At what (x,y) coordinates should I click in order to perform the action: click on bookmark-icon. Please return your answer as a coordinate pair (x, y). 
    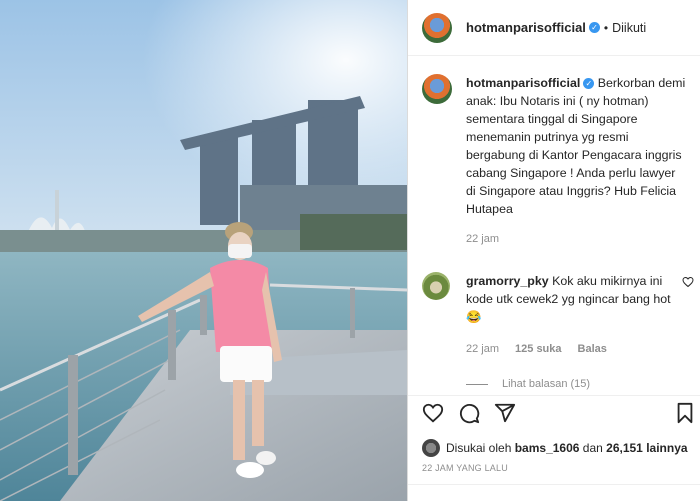
    Looking at the image, I should click on (685, 413).